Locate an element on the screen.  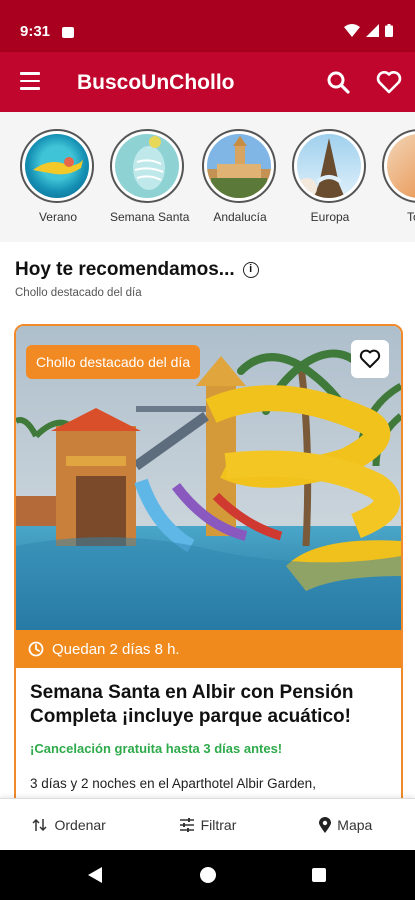
category-verano: Verano is located at coordinates (58, 176).